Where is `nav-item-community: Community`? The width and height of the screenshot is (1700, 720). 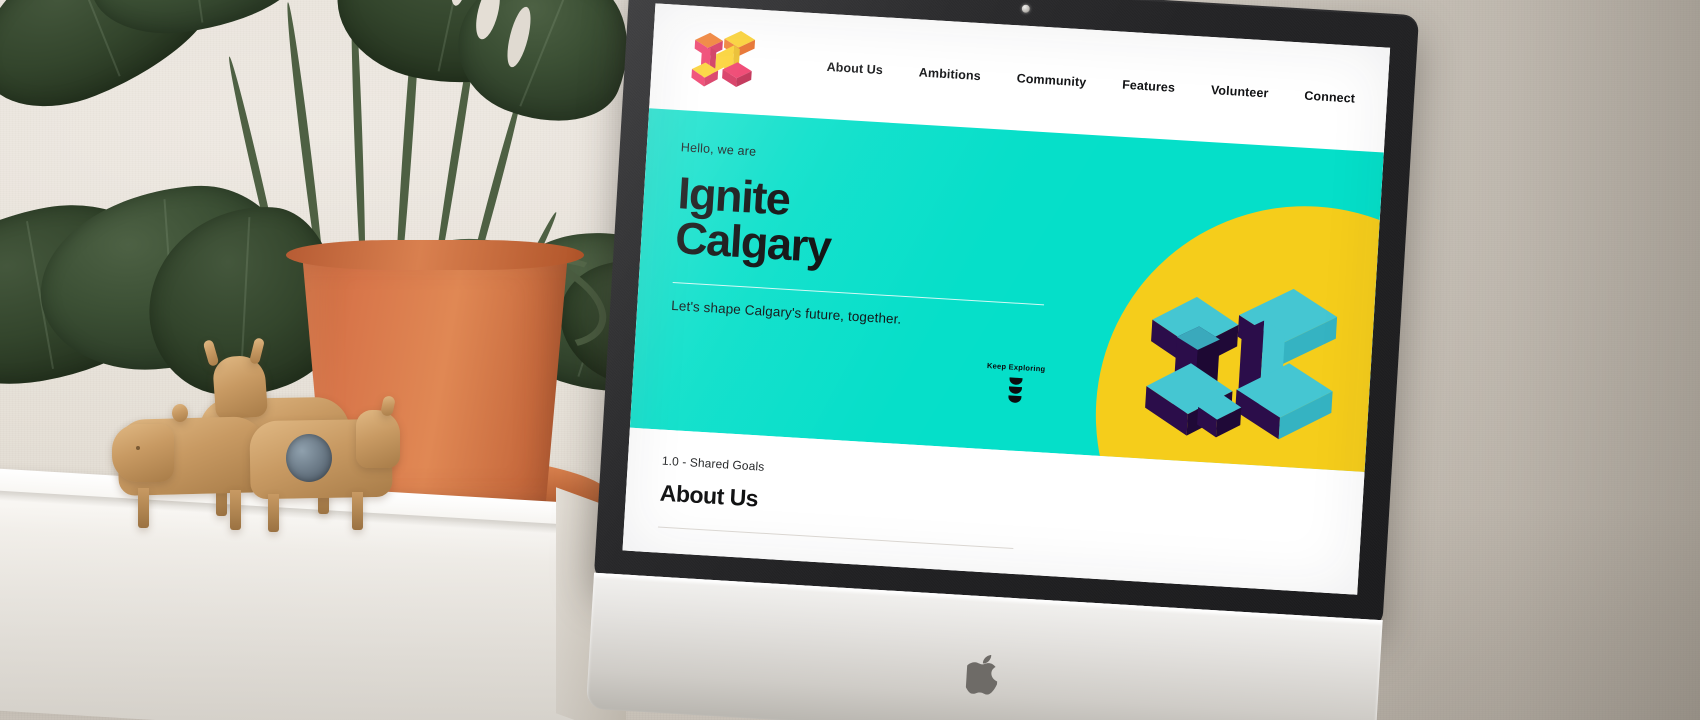
nav-item-community: Community is located at coordinates (1051, 80).